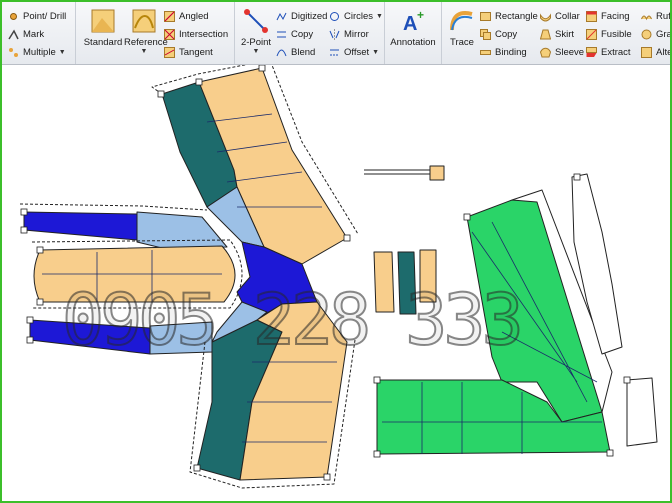  Describe the element at coordinates (462, 21) in the screenshot. I see `trace-icon` at that location.